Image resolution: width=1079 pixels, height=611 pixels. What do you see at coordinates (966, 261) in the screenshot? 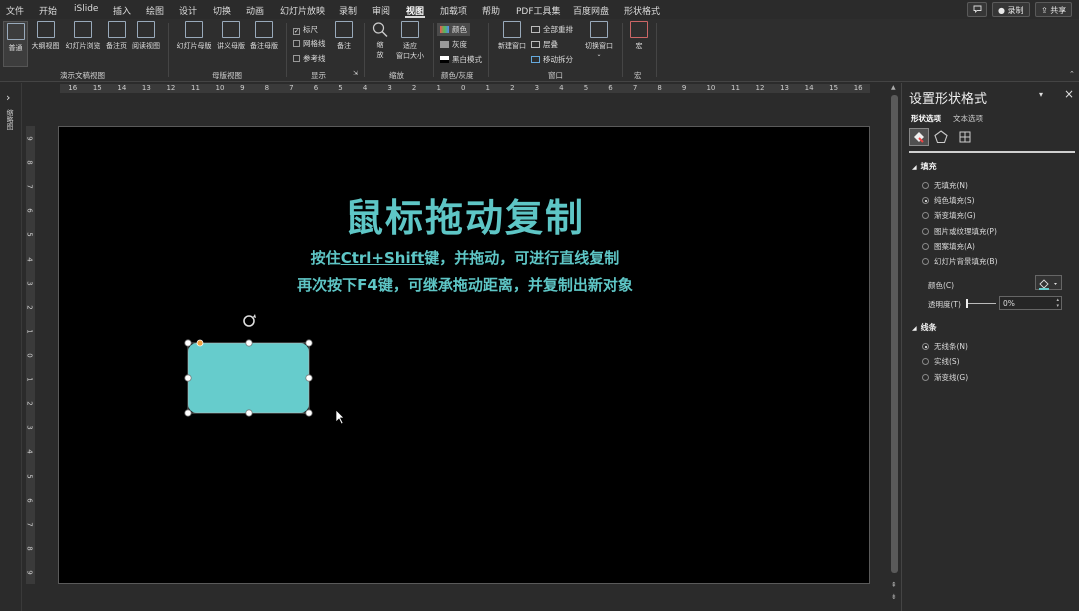
I see `fill-option-label: 幻灯片背景填充(B)` at bounding box center [966, 261].